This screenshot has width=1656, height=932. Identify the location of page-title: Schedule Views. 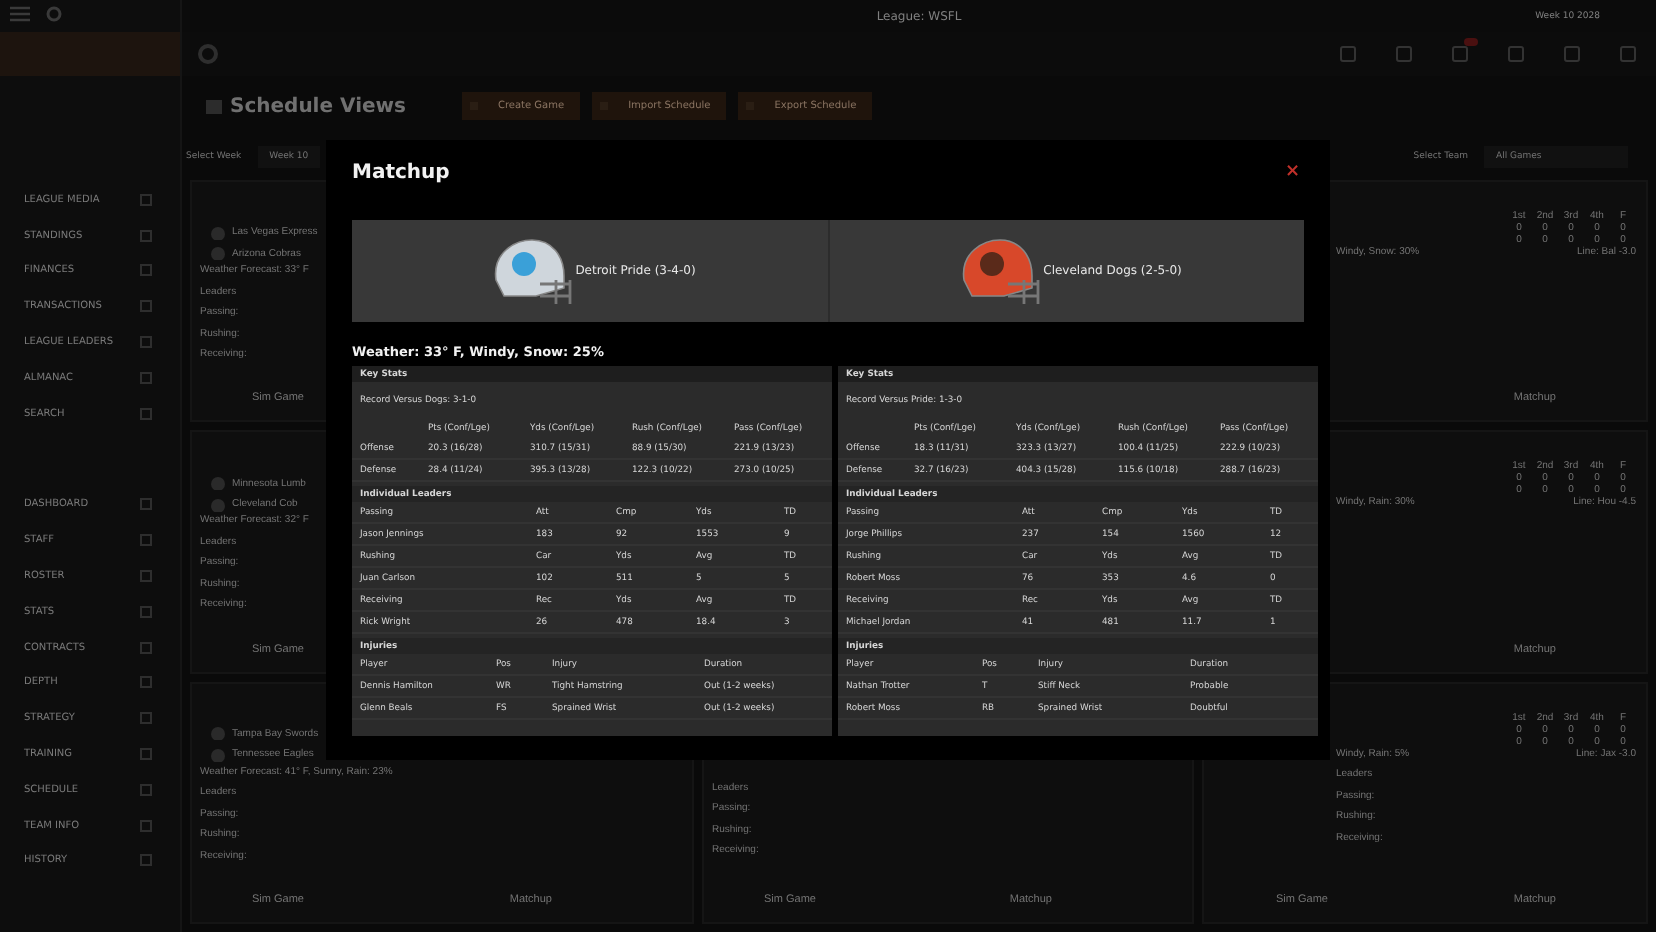
(318, 106).